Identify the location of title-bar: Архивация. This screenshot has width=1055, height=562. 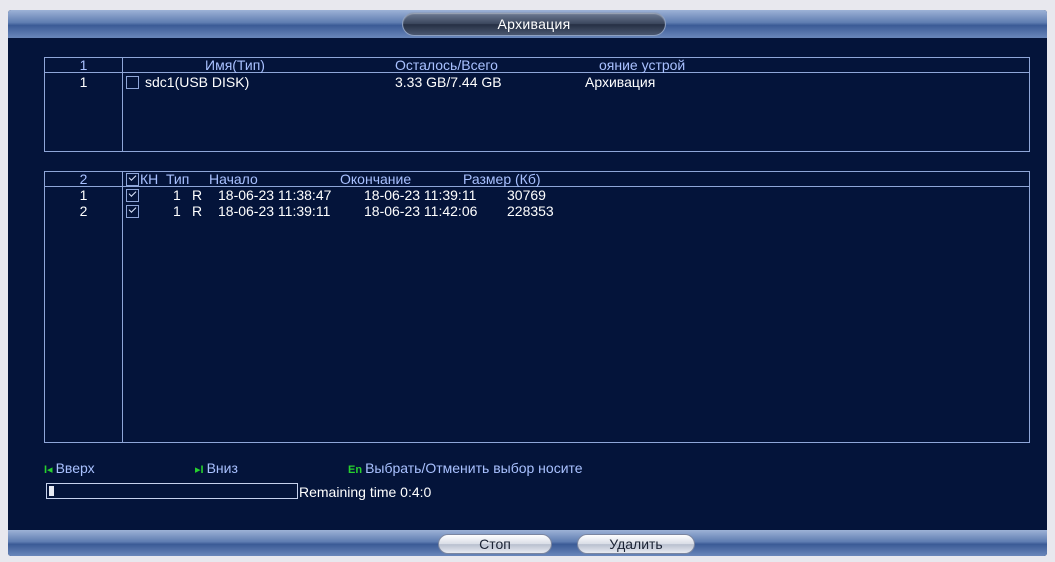
(527, 24).